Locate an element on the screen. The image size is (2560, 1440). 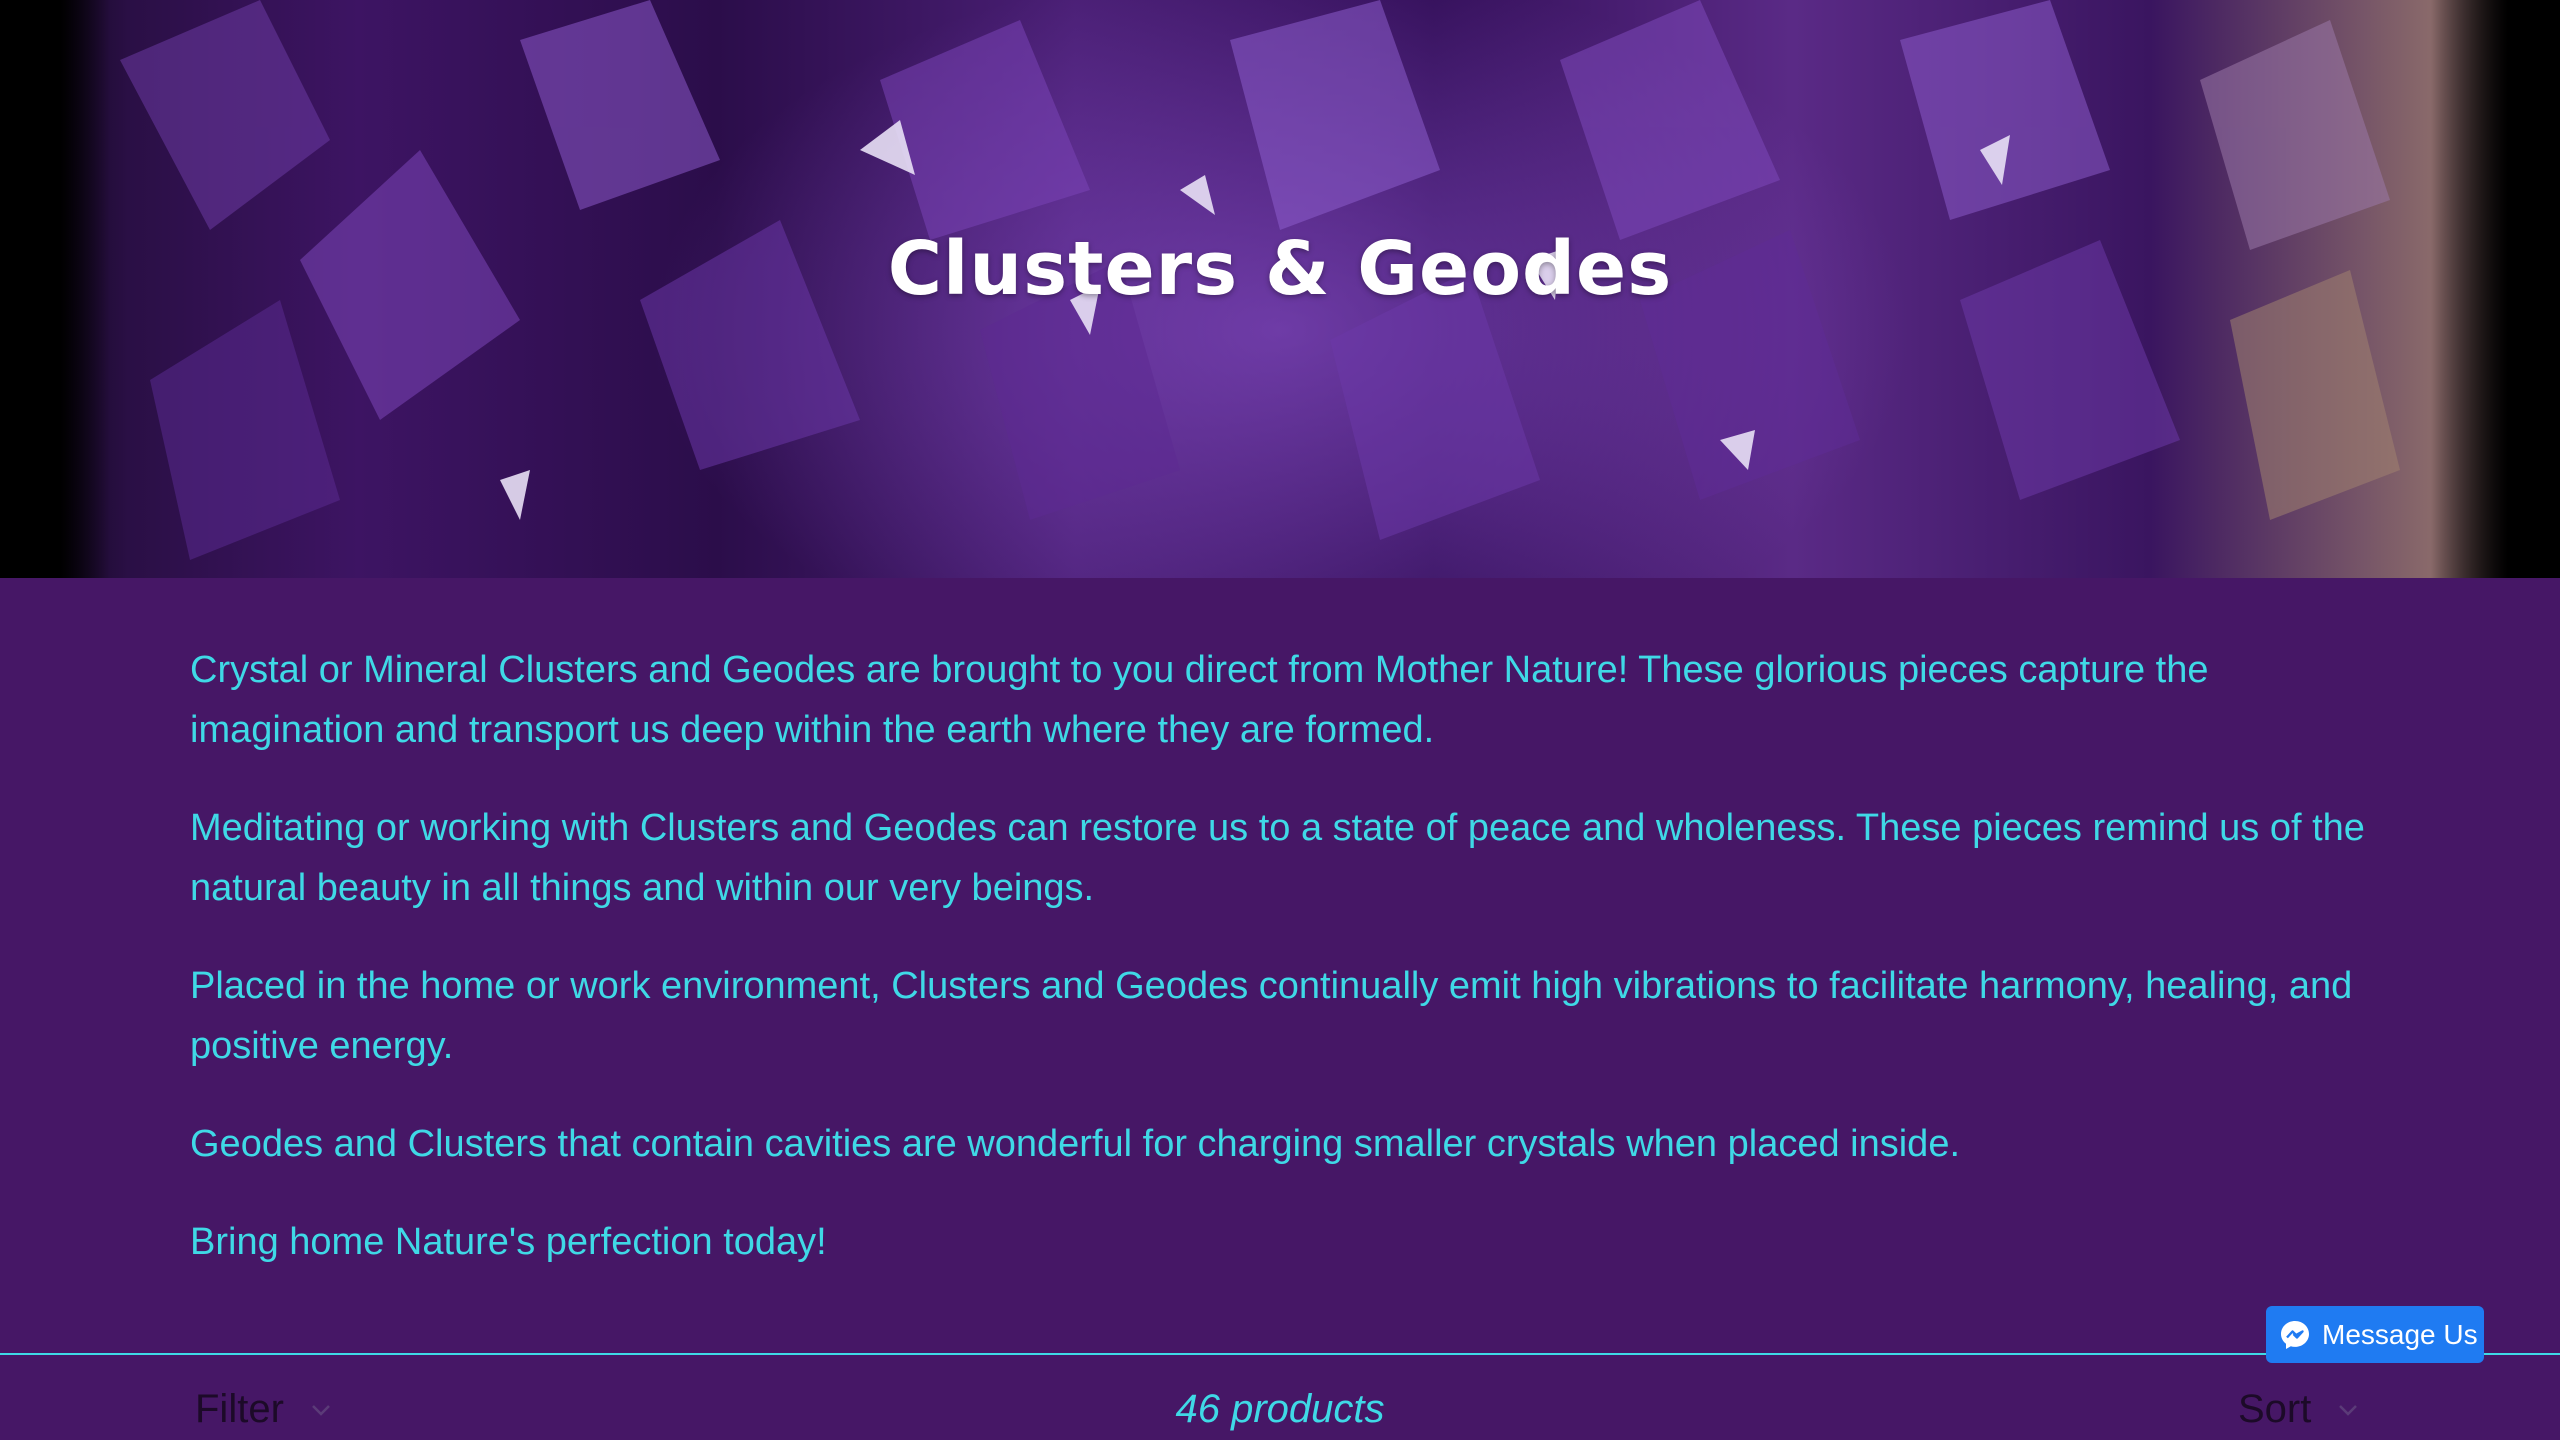
collection-title: Clusters & Geodes is located at coordinates (1280, 269).